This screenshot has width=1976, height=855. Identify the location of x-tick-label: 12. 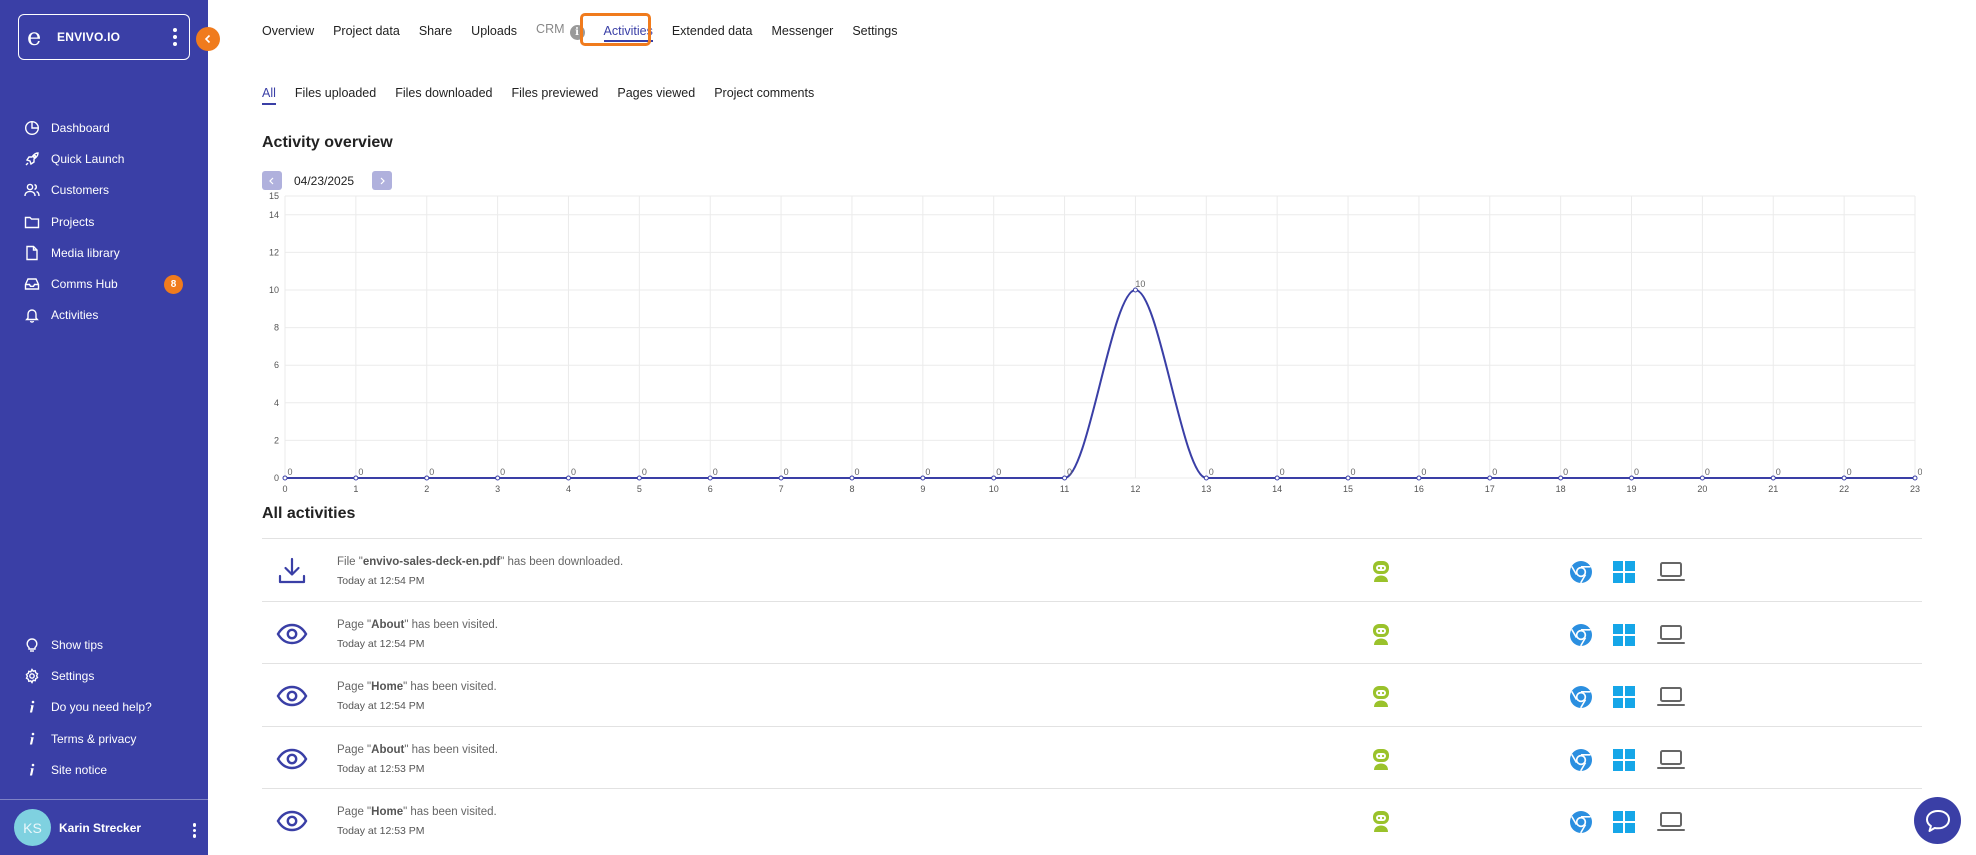
(1135, 489).